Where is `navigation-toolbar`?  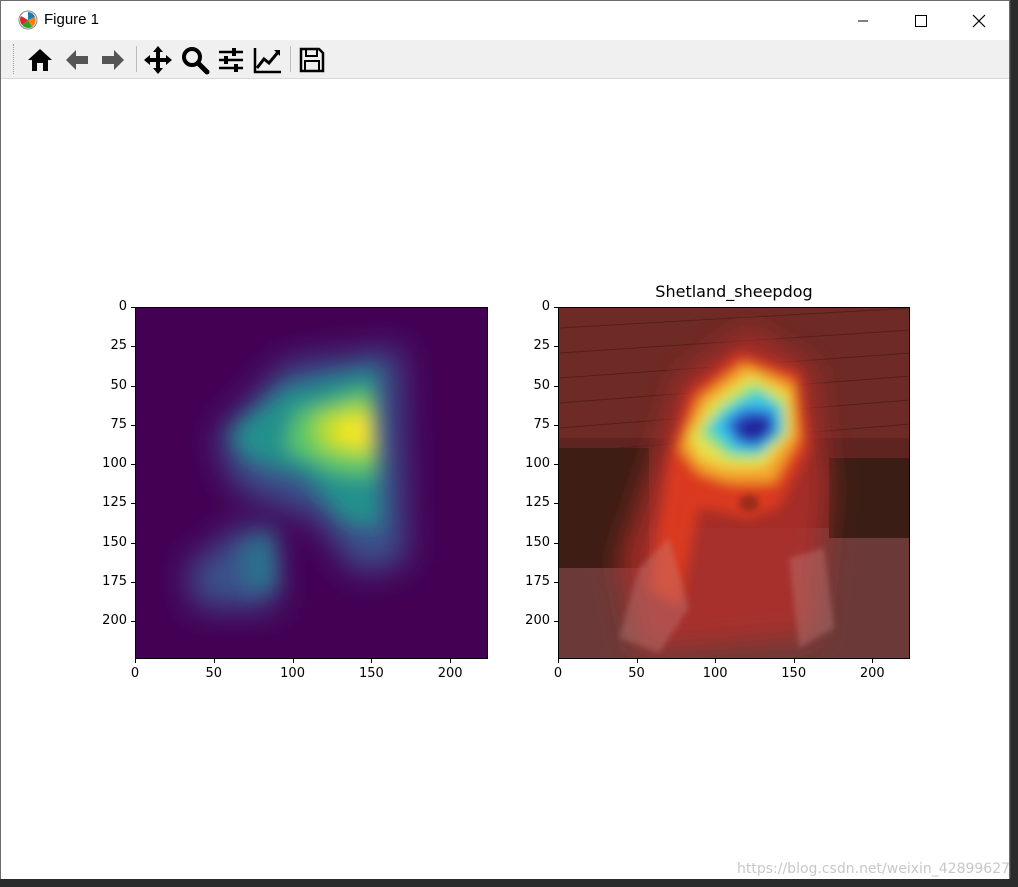
navigation-toolbar is located at coordinates (505, 59).